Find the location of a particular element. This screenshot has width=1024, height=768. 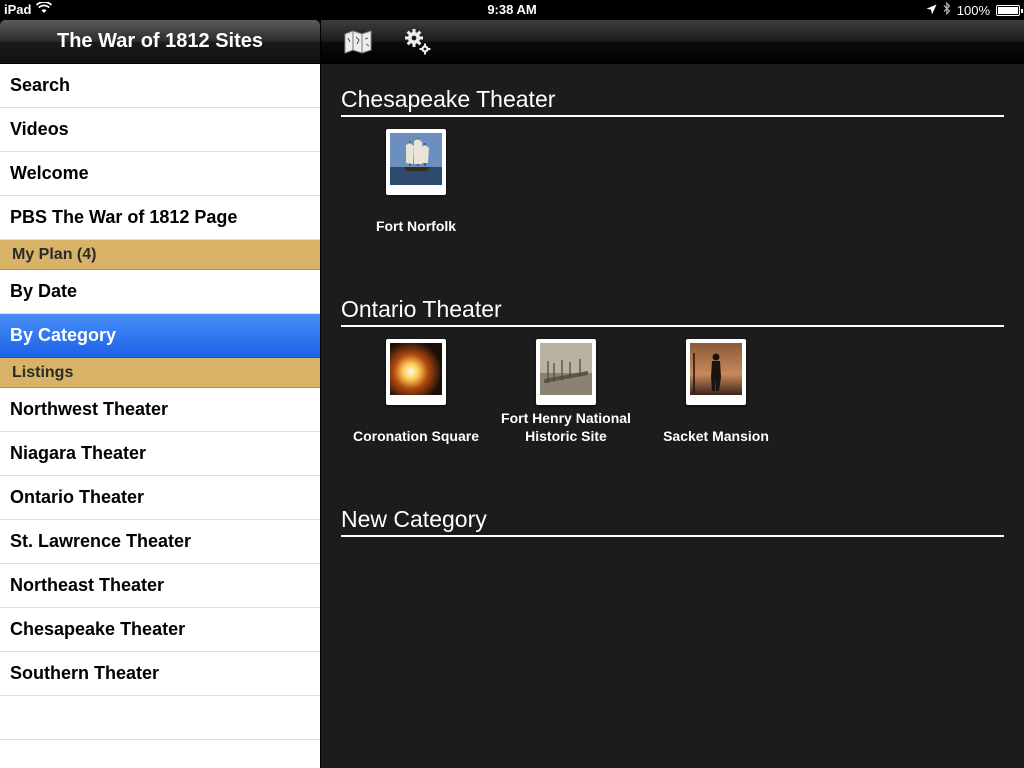

menu-item-northwest-theater: Northwest Theater is located at coordinates (160, 410).